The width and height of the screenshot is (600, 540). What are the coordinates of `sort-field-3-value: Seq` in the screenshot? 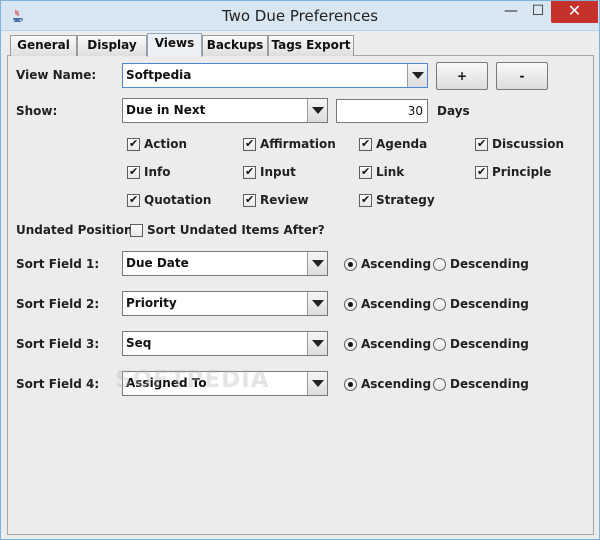 It's located at (139, 343).